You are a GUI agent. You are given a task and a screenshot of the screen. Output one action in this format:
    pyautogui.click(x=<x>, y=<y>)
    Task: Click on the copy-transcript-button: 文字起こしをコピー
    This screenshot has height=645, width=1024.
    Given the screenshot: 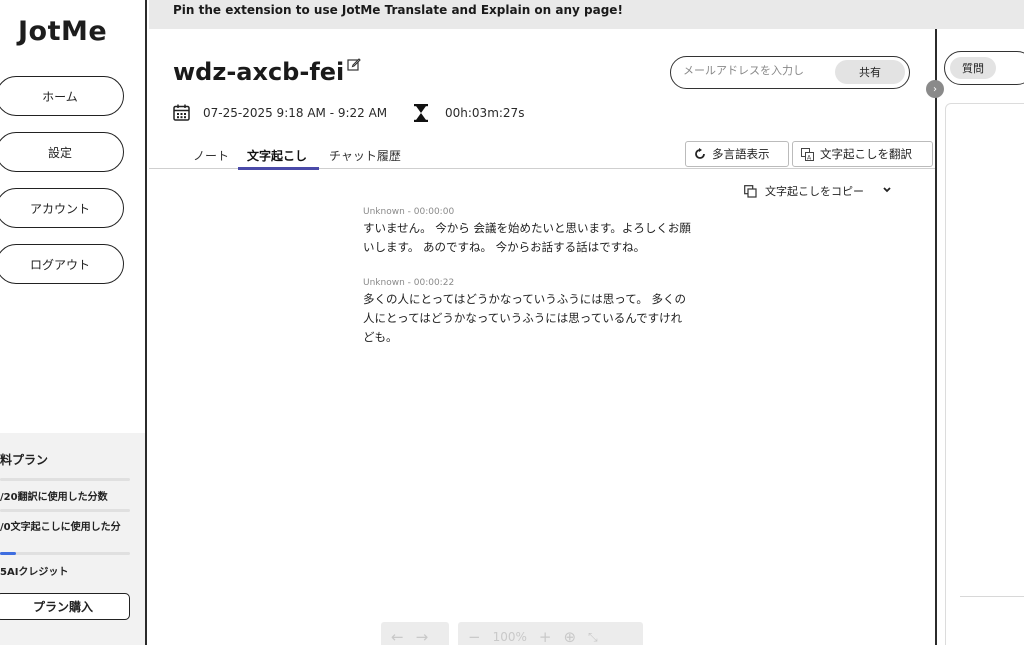 What is the action you would take?
    pyautogui.click(x=818, y=191)
    